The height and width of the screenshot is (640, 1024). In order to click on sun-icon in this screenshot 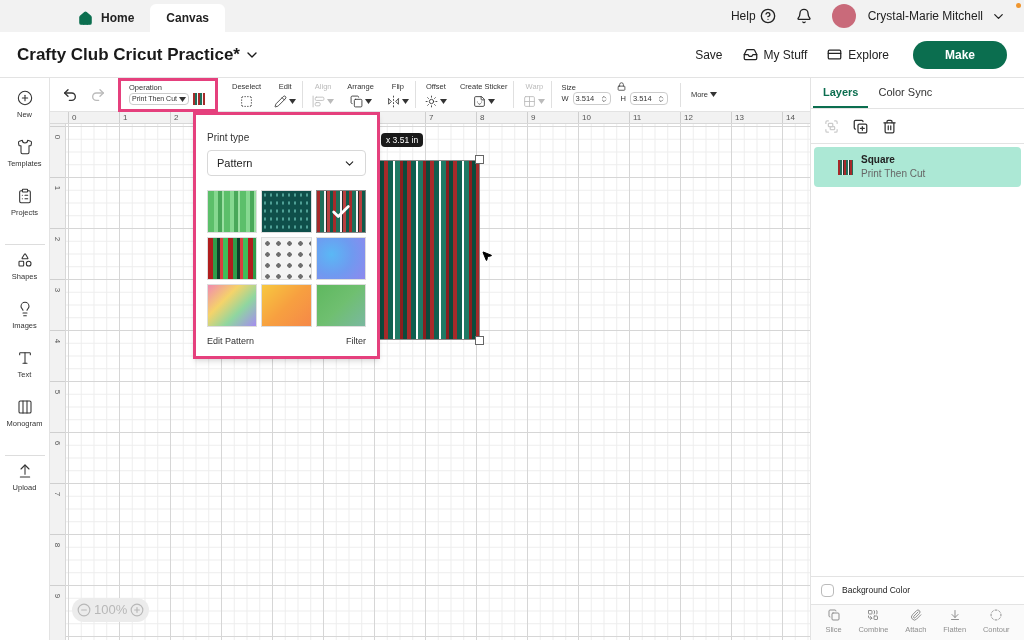, I will do `click(431, 102)`.